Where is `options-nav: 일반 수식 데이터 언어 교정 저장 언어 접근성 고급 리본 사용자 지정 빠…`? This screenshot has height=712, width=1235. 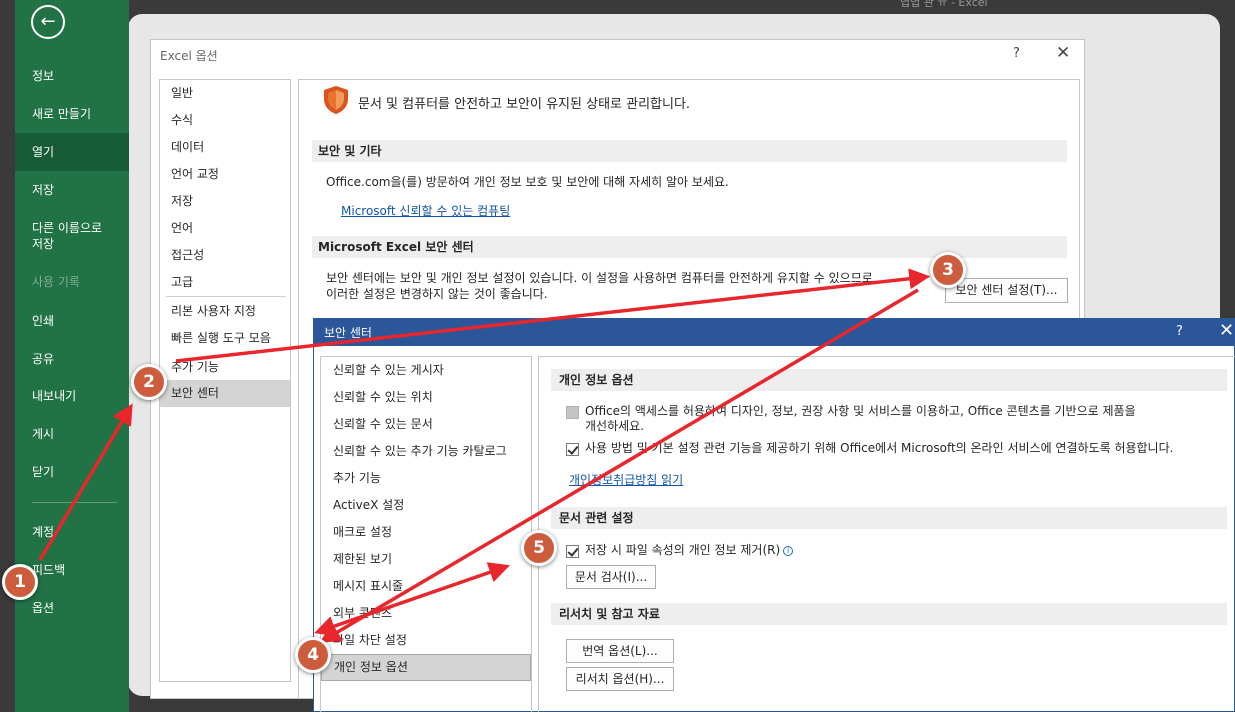 options-nav: 일반 수식 데이터 언어 교정 저장 언어 접근성 고급 리본 사용자 지정 빠… is located at coordinates (225, 380).